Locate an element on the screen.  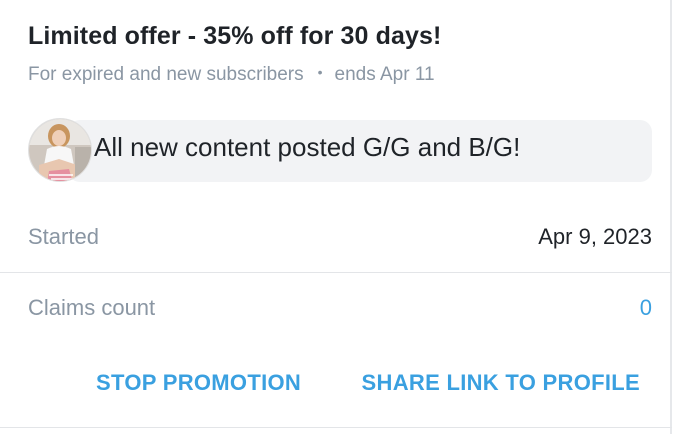
claims-row: Claims count 0 is located at coordinates (340, 309).